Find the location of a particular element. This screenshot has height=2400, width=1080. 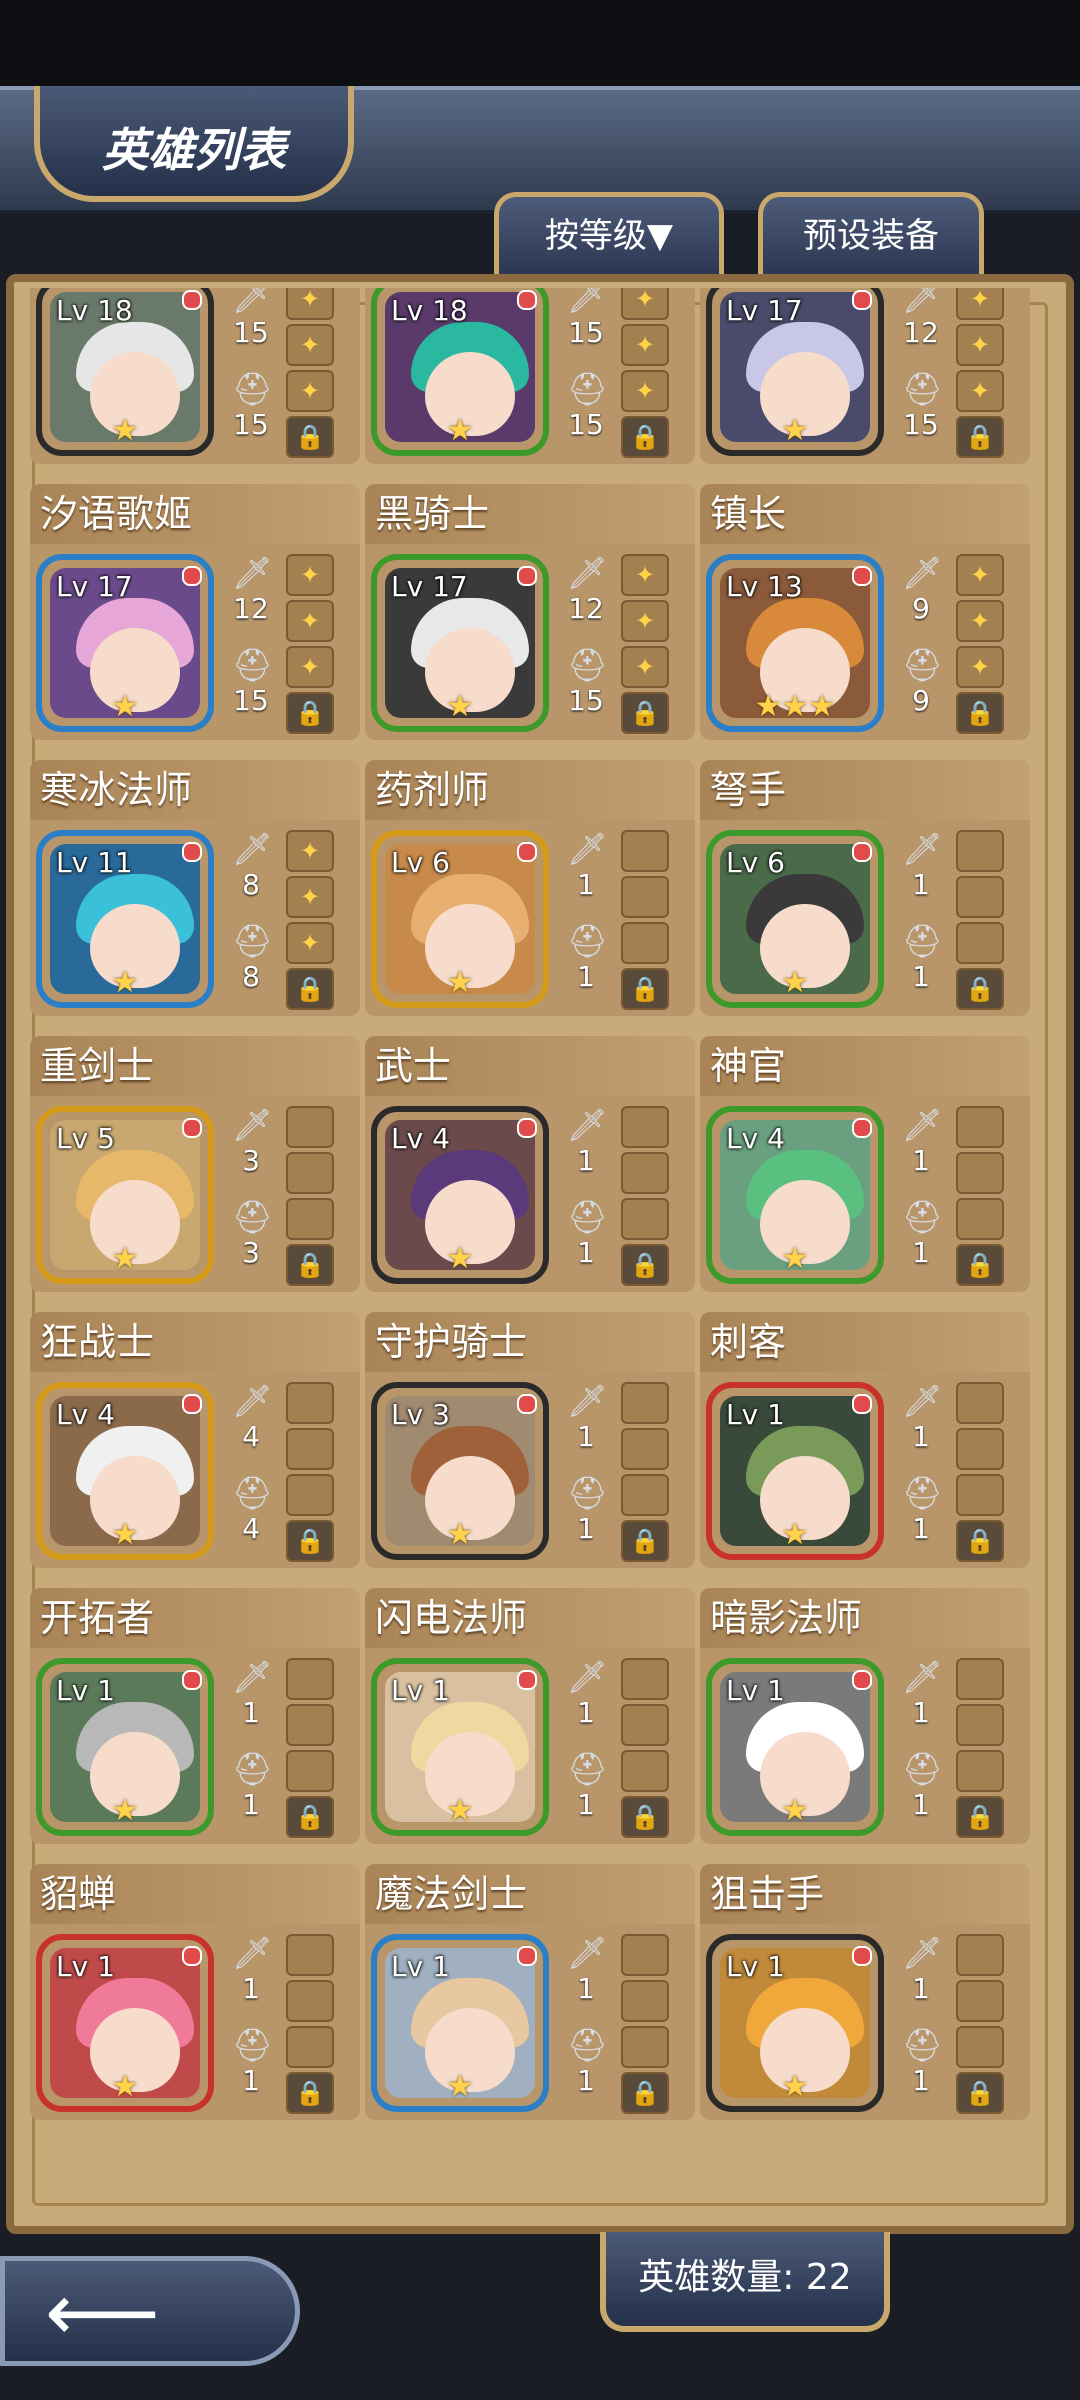

hero-card: 刺客 Lv 1 ★ 🗡 1 ⛑ 1 🔒 is located at coordinates (865, 1441).